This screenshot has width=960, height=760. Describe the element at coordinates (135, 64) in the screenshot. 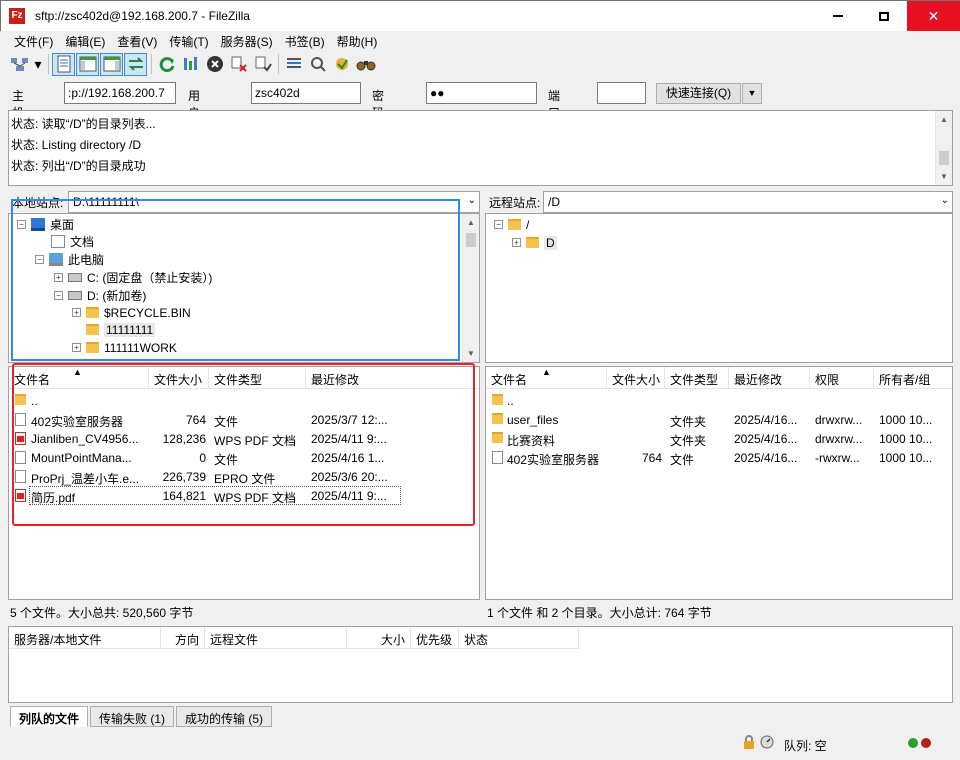

I see `transfer-queue-icon` at that location.